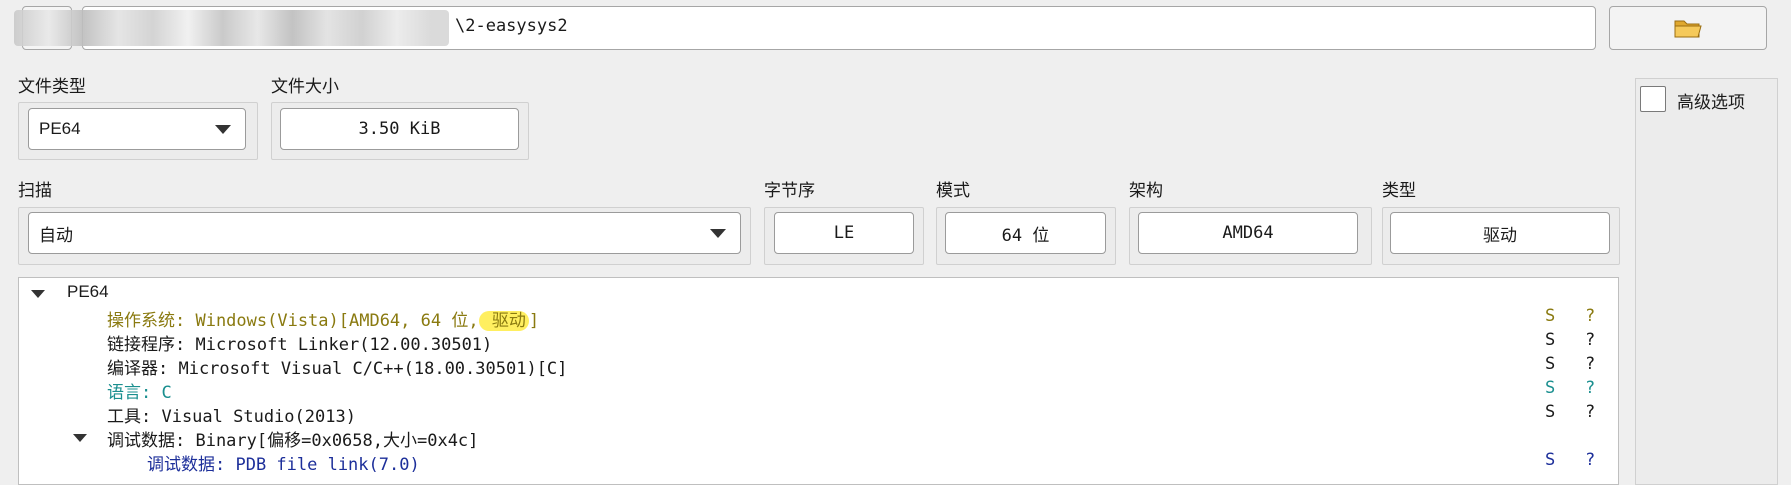 The image size is (1791, 485). What do you see at coordinates (283, 465) in the screenshot?
I see `debug-pdb-text: 调试数据: PDB file link(7.0)` at bounding box center [283, 465].